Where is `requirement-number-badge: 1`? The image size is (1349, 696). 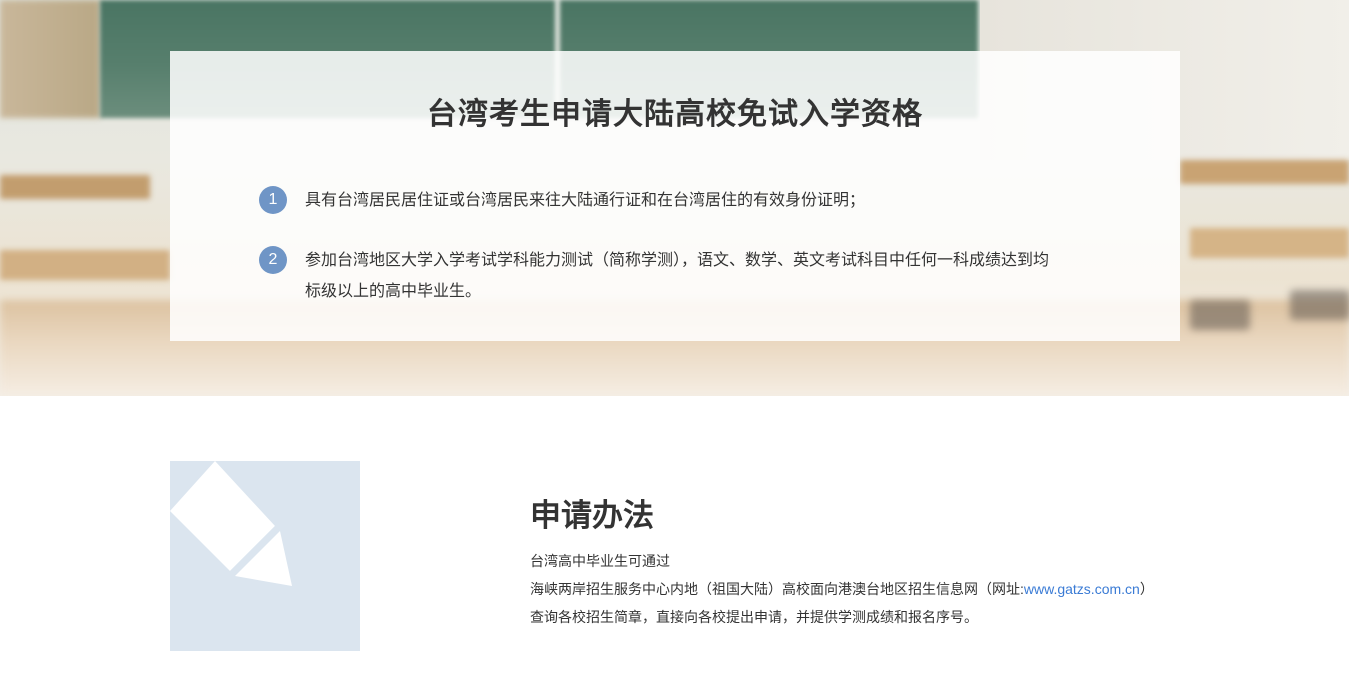 requirement-number-badge: 1 is located at coordinates (273, 200).